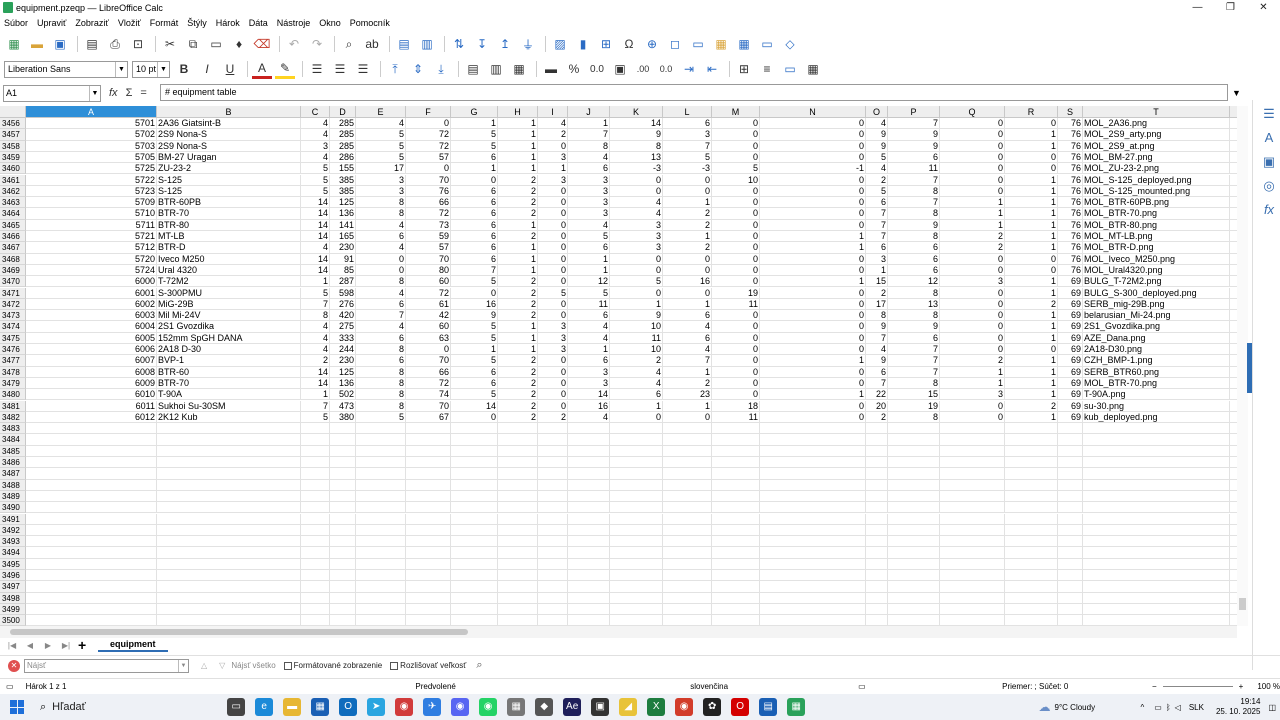  Describe the element at coordinates (428, 203) in the screenshot. I see `table-cell: 66` at that location.